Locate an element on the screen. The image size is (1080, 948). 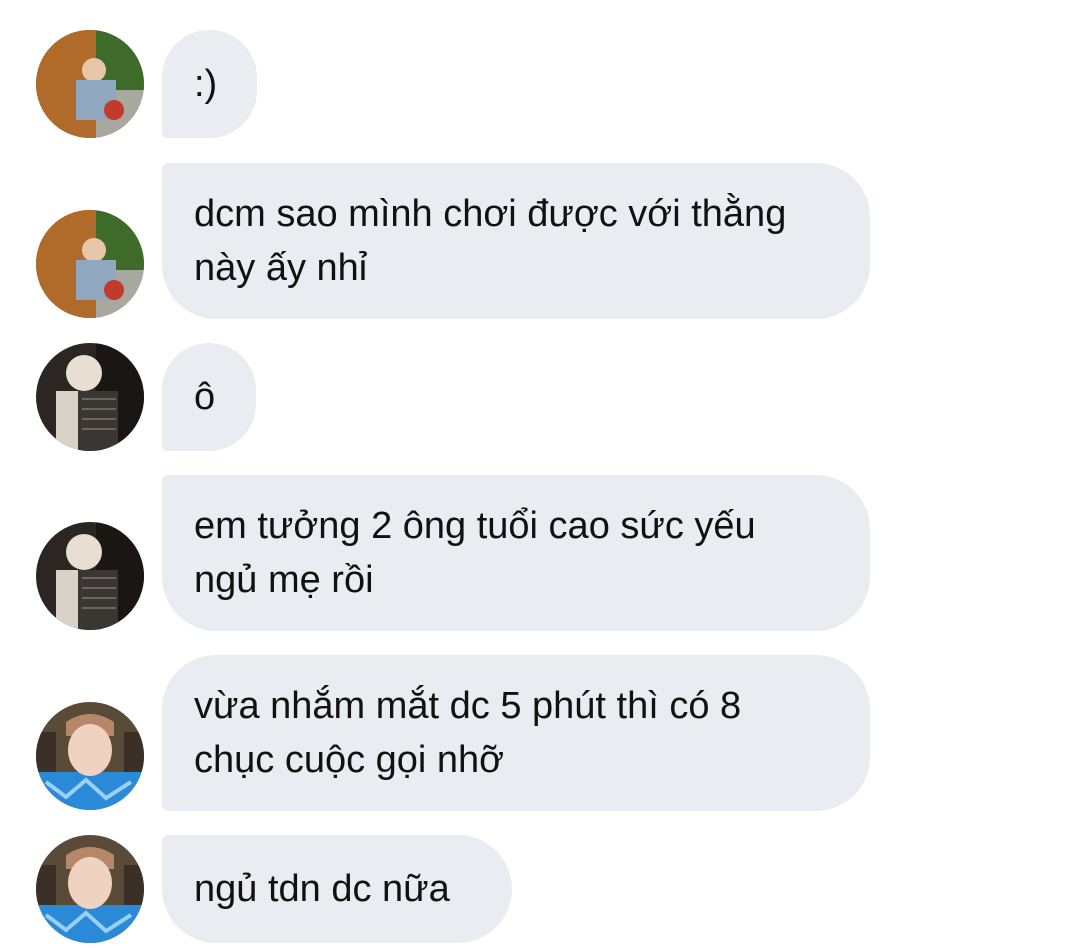
message-bubble: ngủ tdn dc nữa is located at coordinates (337, 889).